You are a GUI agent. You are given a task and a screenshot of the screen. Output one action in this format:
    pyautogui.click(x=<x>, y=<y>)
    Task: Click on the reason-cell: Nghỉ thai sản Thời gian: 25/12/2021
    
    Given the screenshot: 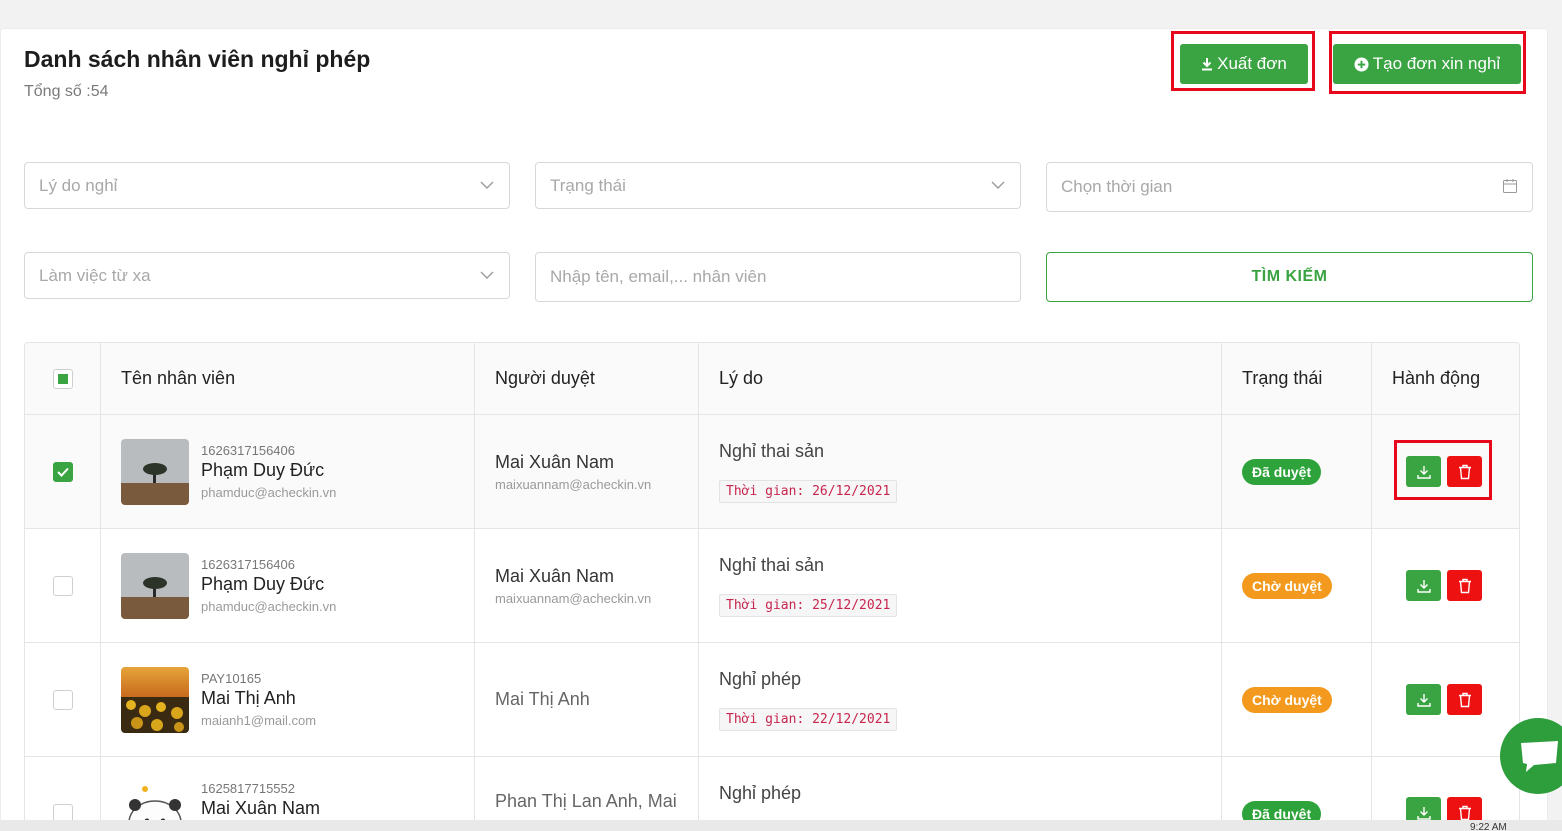 What is the action you would take?
    pyautogui.click(x=960, y=585)
    